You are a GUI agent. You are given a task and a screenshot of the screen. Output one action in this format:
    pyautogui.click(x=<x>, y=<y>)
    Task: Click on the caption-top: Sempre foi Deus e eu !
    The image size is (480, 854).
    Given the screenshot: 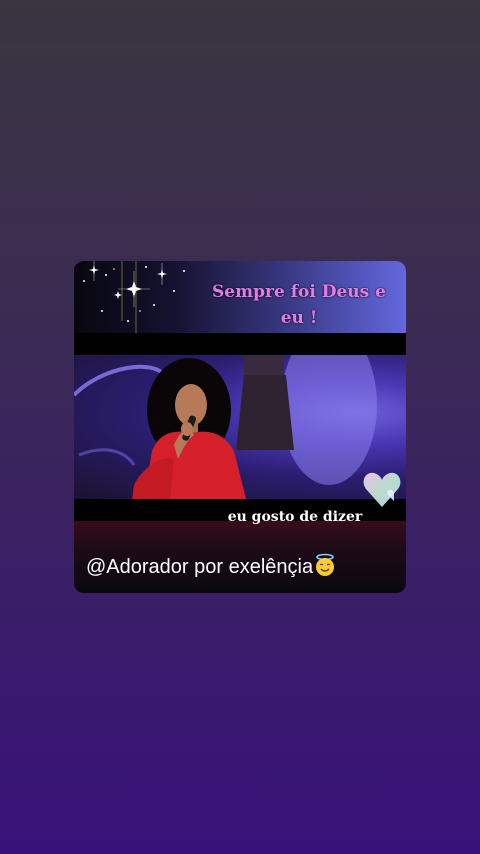 What is the action you would take?
    pyautogui.click(x=299, y=305)
    